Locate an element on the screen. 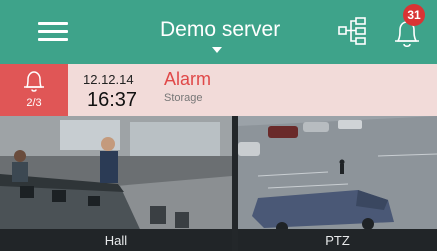 The image size is (437, 251). alarm-counter: 2/3 is located at coordinates (34, 103).